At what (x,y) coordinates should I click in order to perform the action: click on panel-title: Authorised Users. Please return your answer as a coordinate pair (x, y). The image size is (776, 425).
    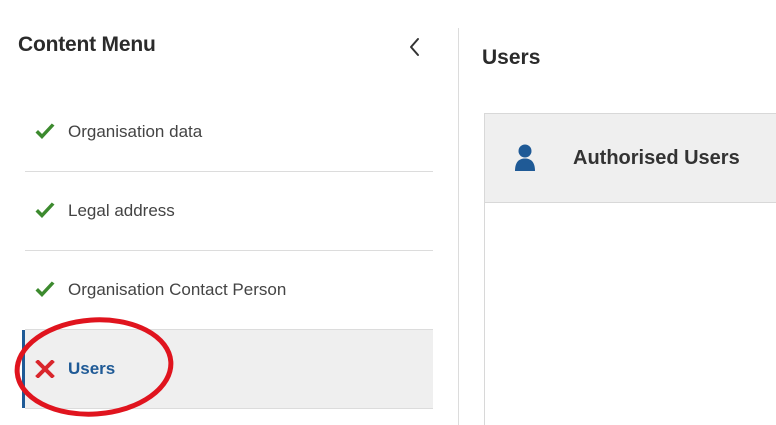
    Looking at the image, I should click on (656, 158).